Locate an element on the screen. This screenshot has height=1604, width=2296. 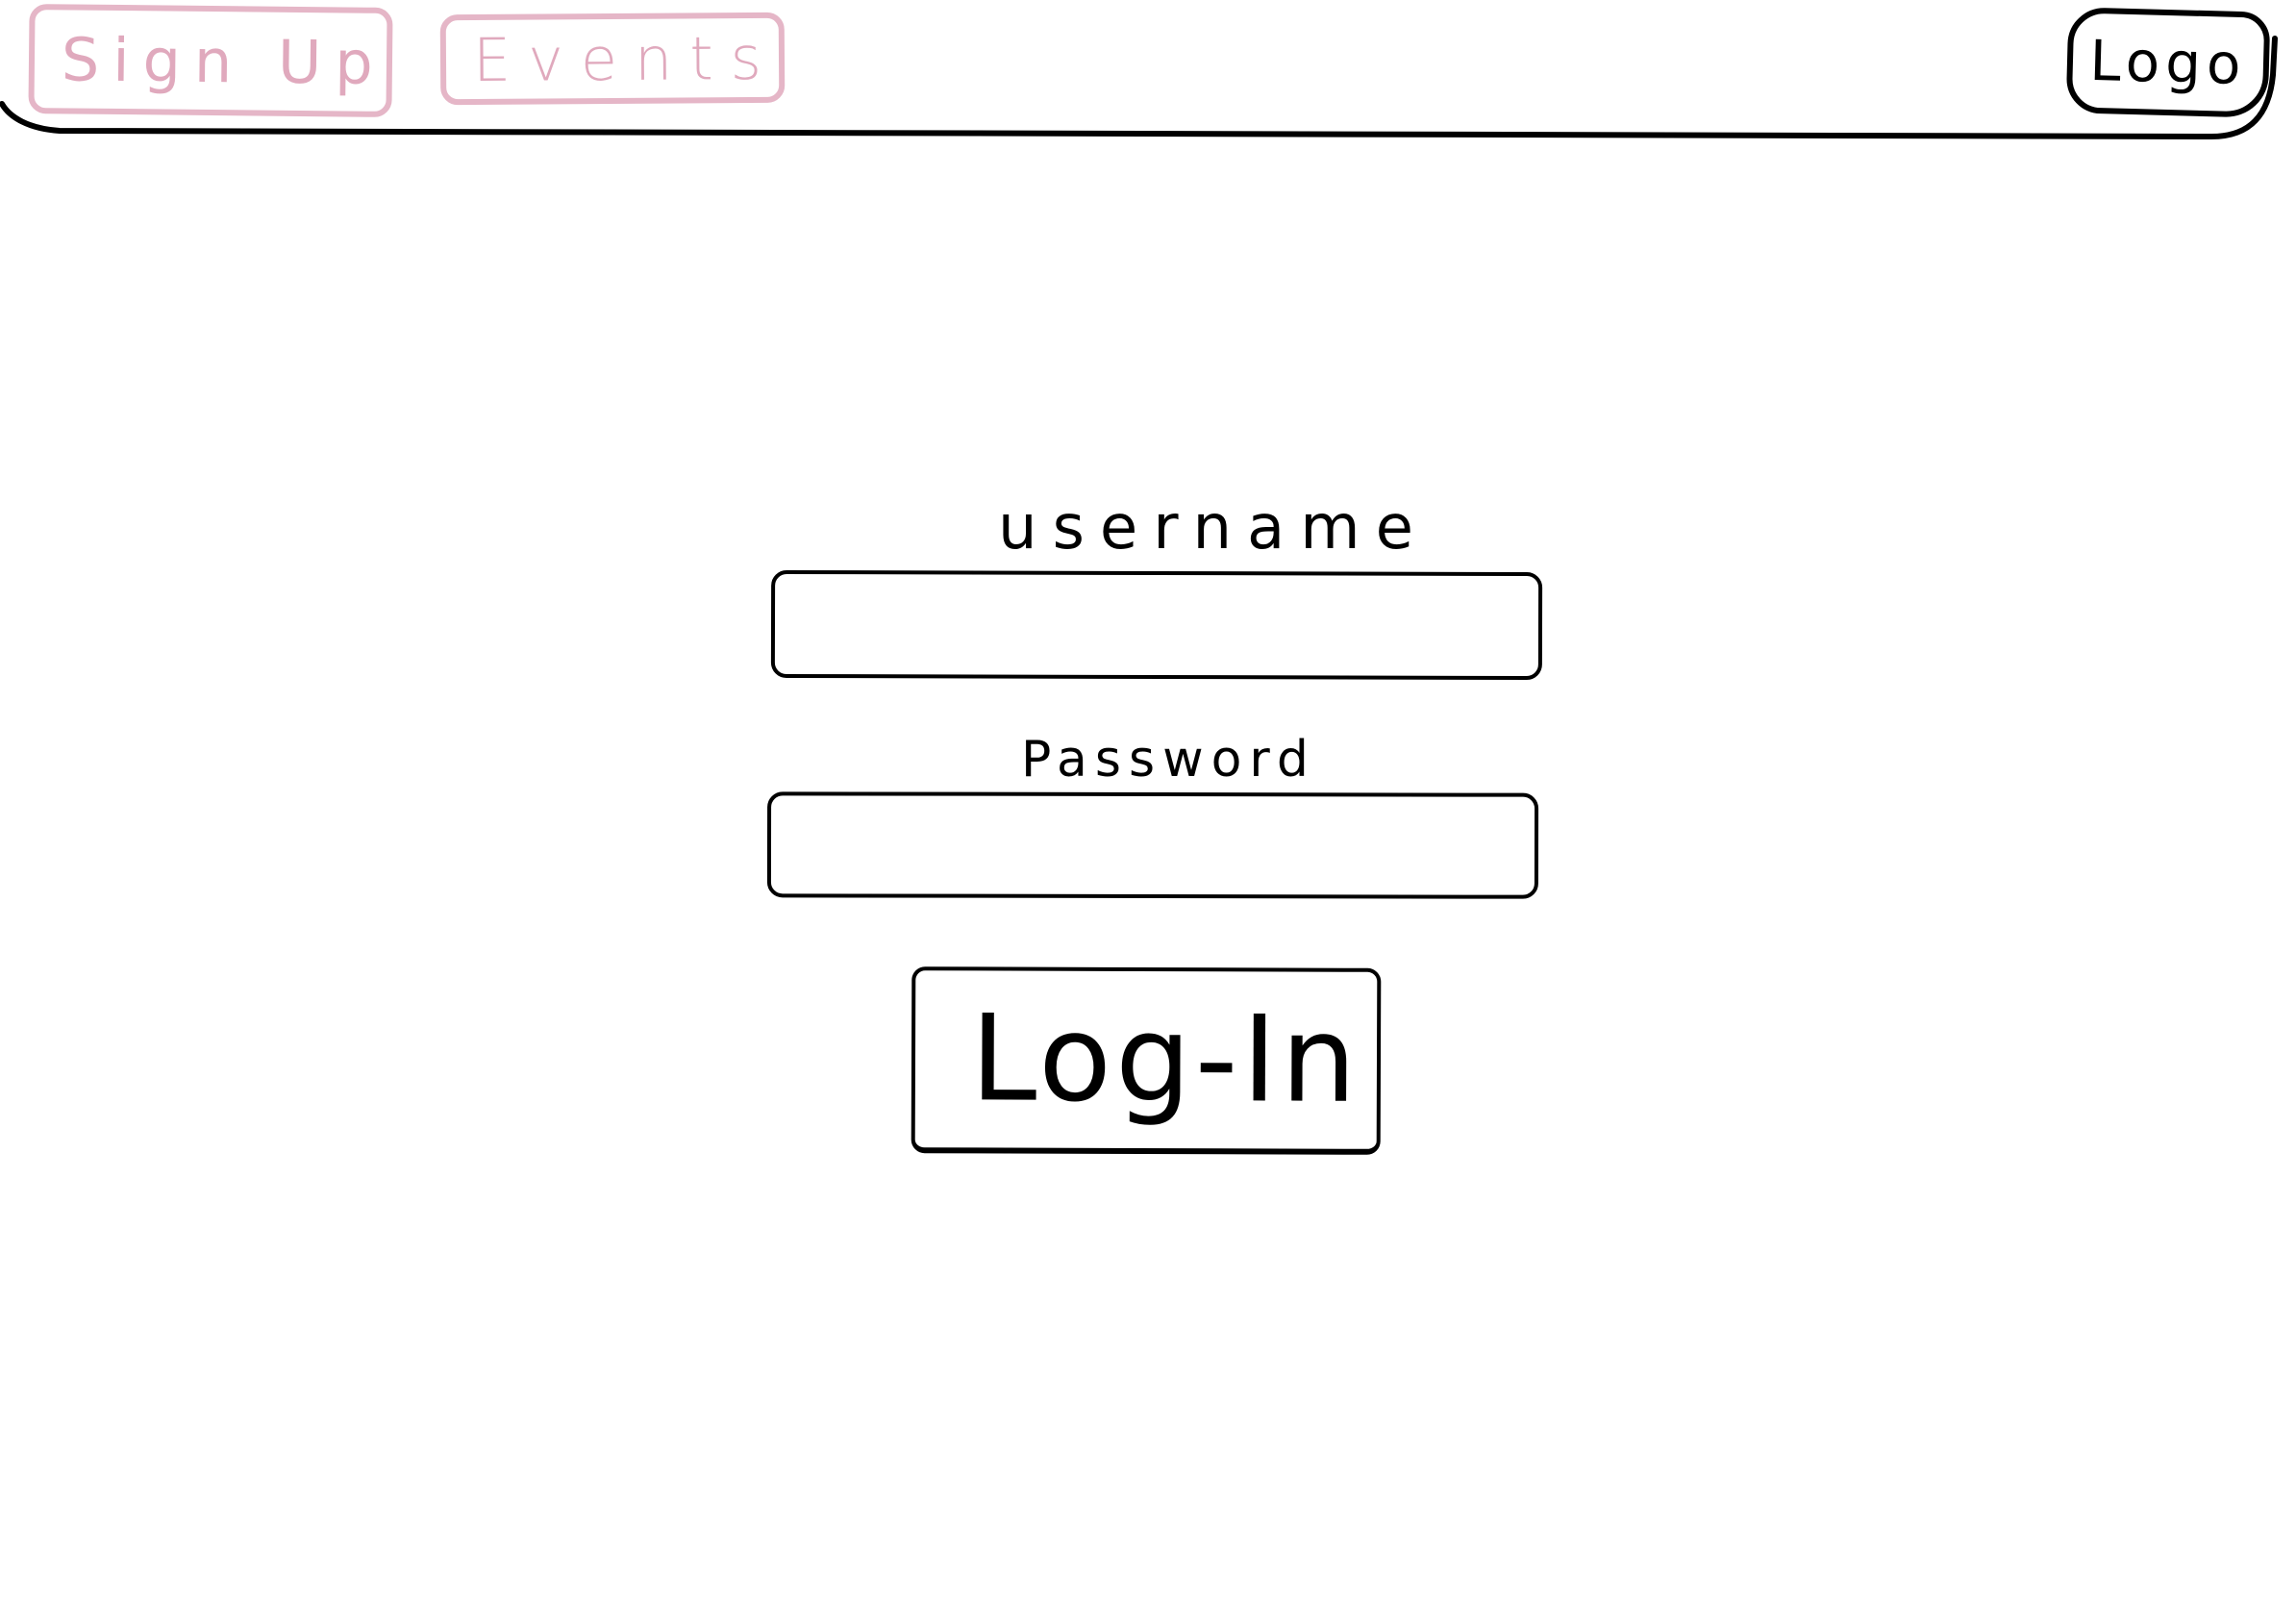
username-label: username is located at coordinates (1213, 528).